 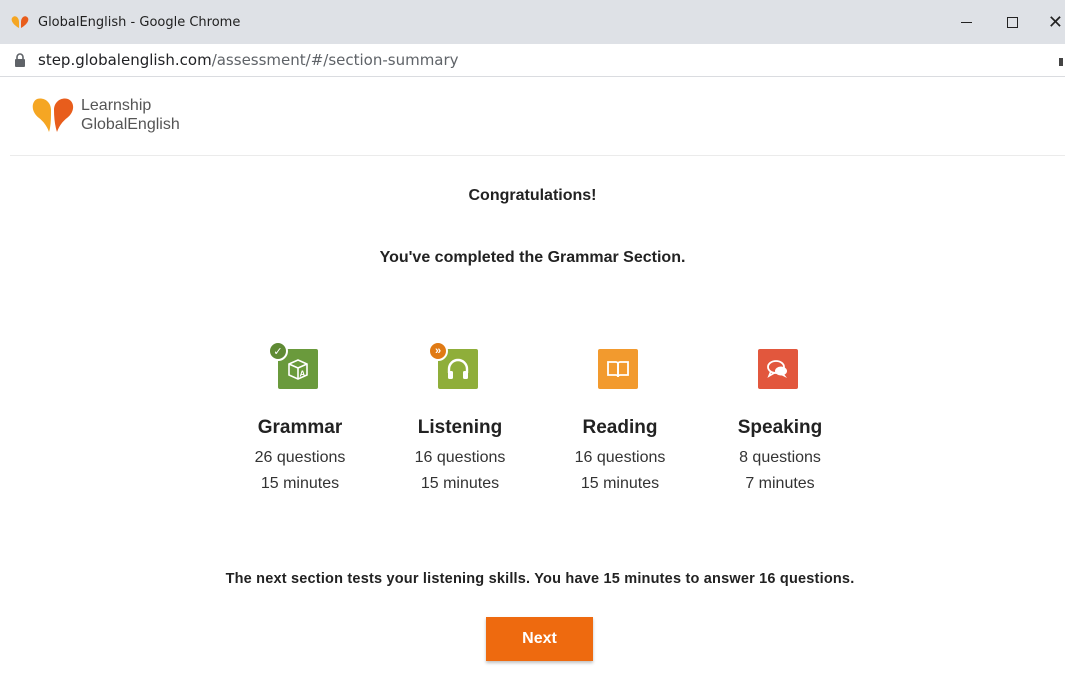 I want to click on section-speaking: Speaking 8 questions 7 minutes, so click(x=780, y=421).